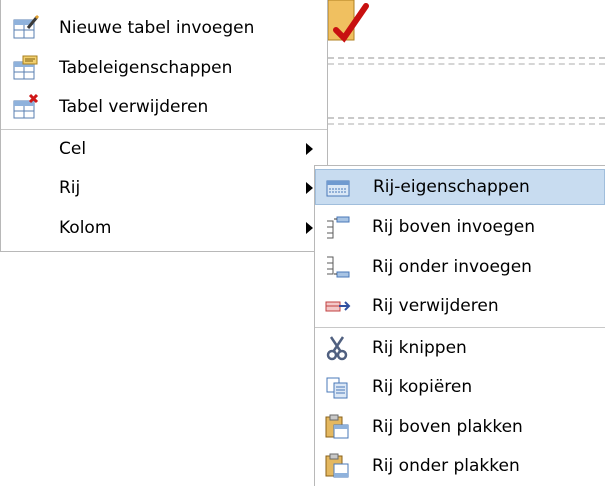 Image resolution: width=605 pixels, height=486 pixels. Describe the element at coordinates (446, 466) in the screenshot. I see `submenu-item-label: Rij onder plakken` at that location.